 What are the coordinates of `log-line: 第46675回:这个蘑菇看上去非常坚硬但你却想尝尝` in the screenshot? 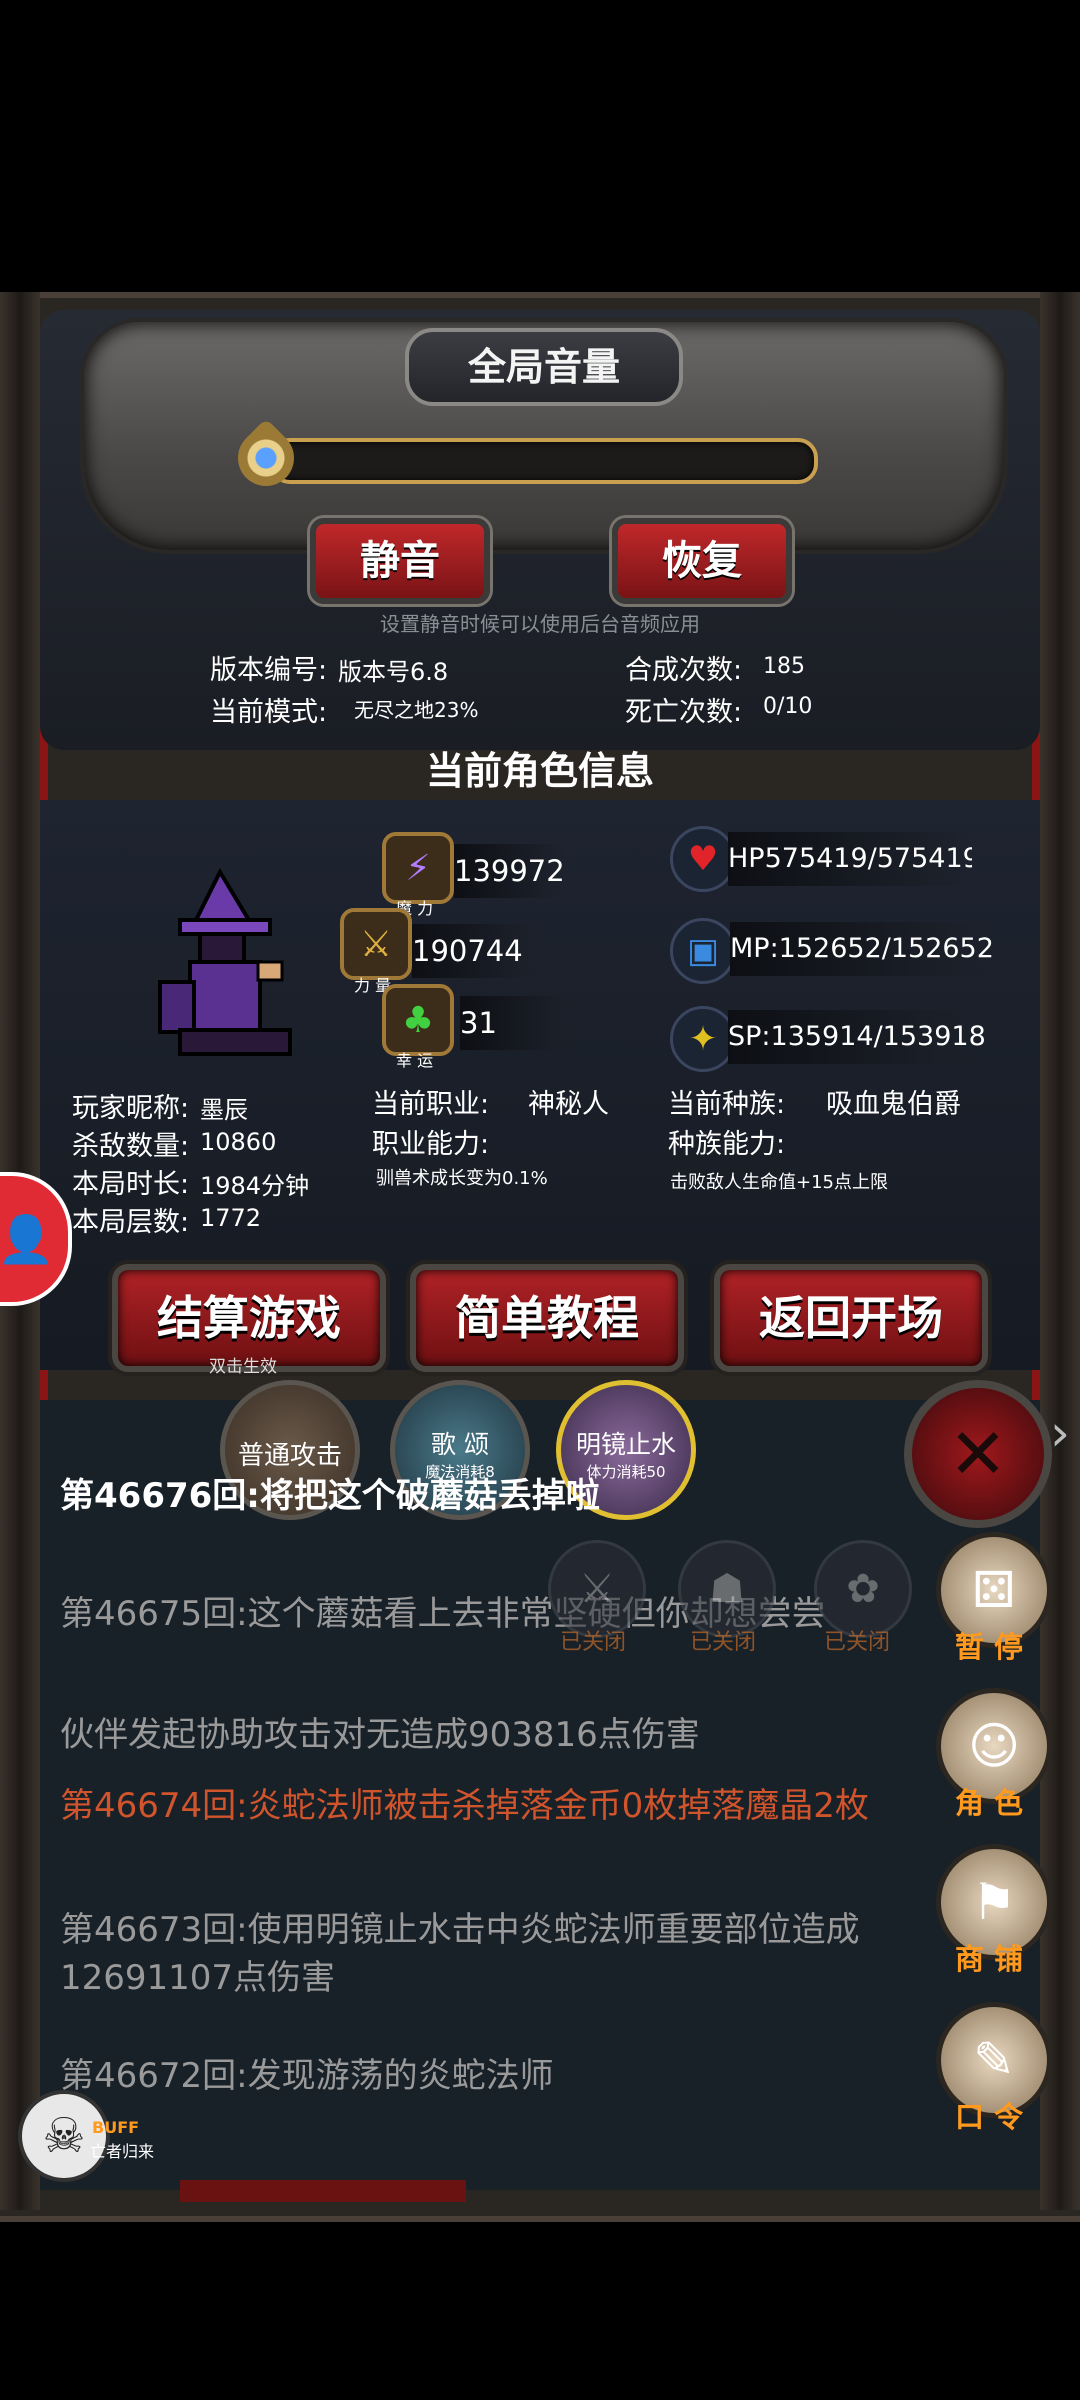 It's located at (443, 1614).